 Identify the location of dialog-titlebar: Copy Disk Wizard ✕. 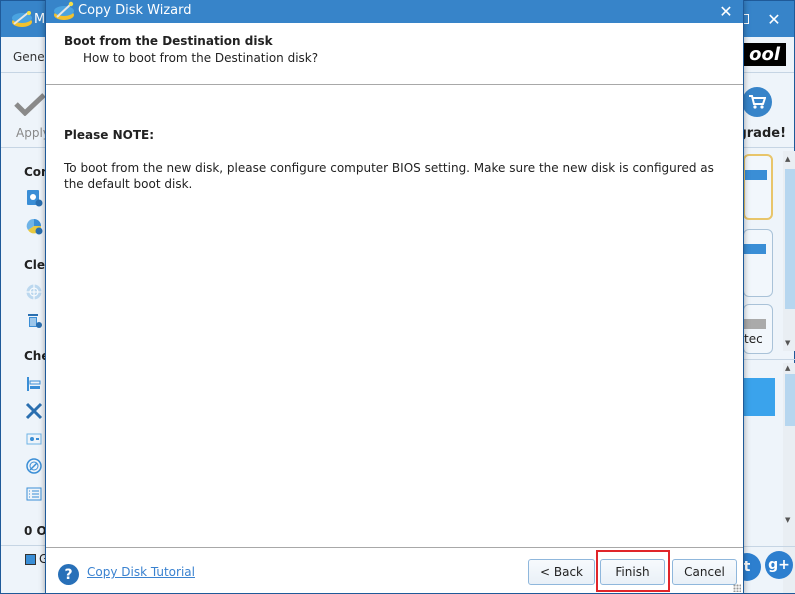
(394, 11).